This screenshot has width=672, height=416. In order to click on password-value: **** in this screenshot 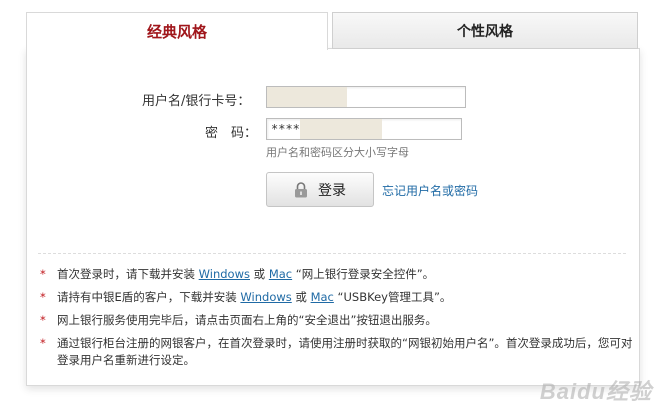, I will do `click(285, 129)`.